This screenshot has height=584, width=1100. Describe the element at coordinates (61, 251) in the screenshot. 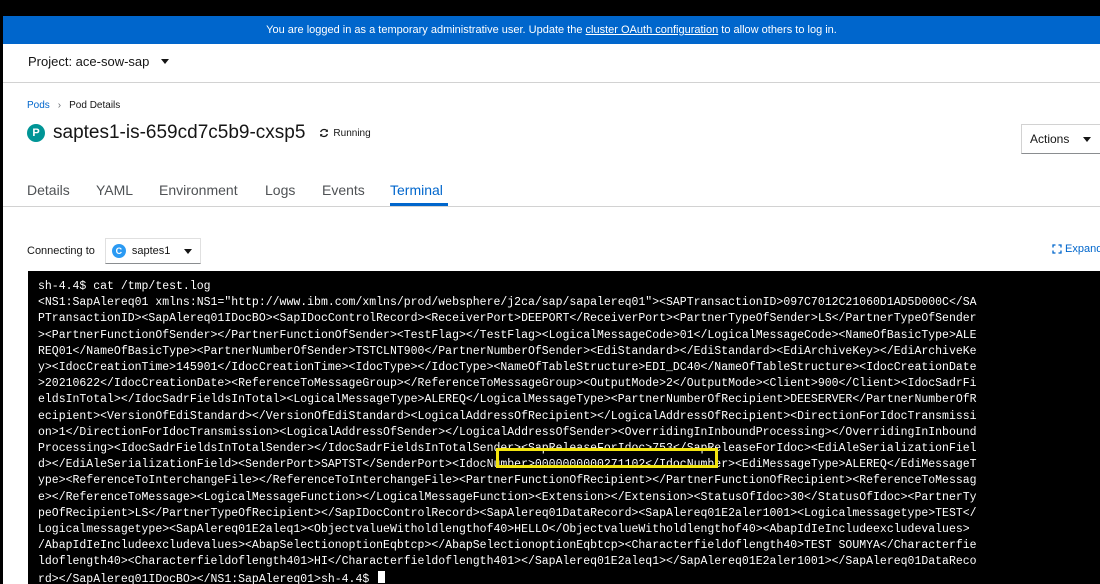

I see `connecting-label: Connecting to` at that location.